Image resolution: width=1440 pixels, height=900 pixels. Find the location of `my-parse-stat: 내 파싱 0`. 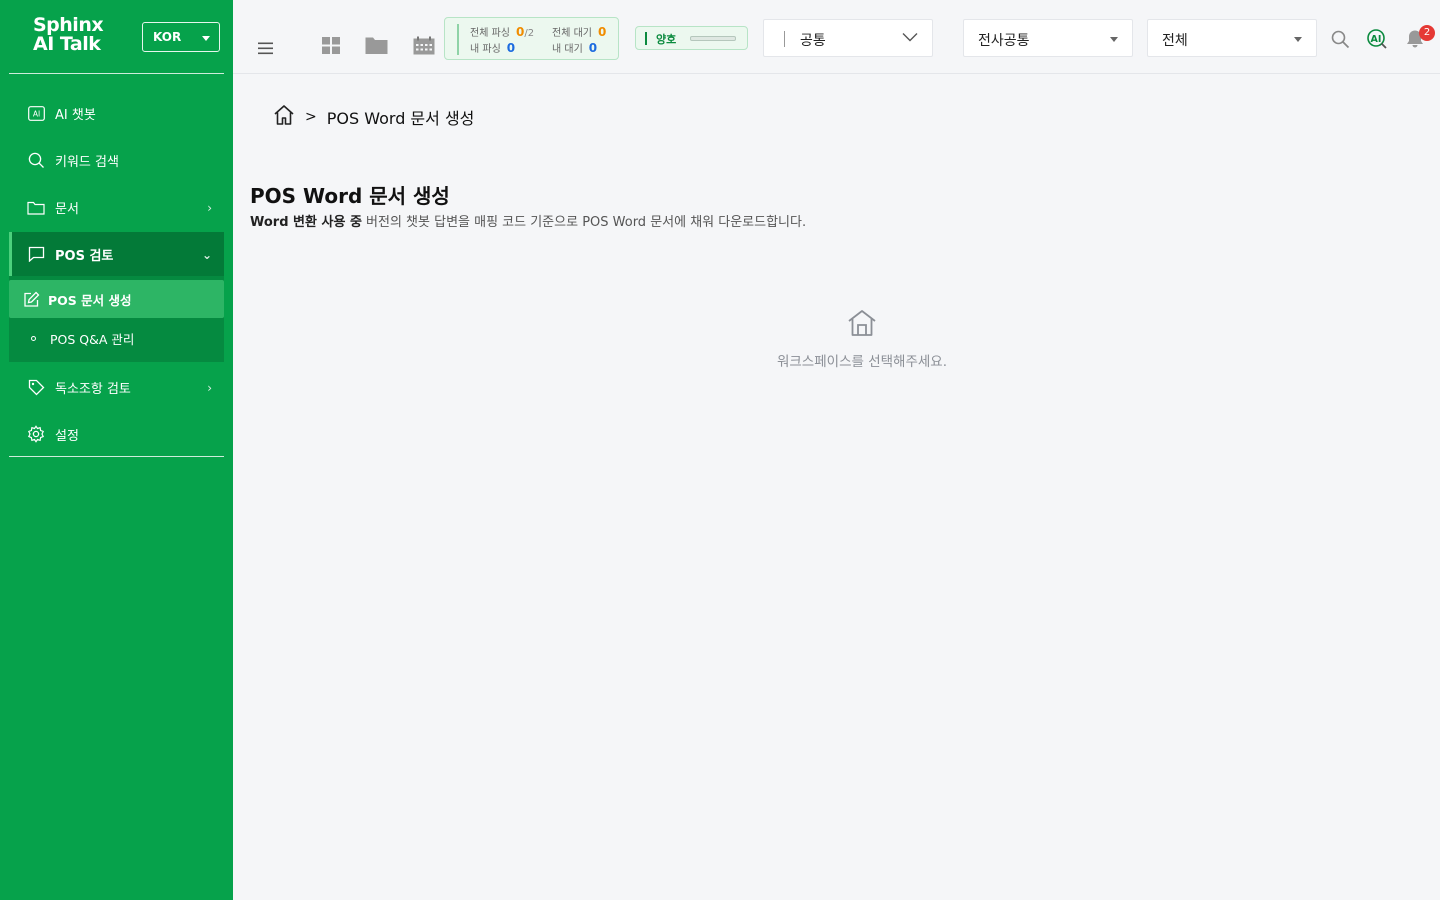

my-parse-stat: 내 파싱 0 is located at coordinates (493, 48).